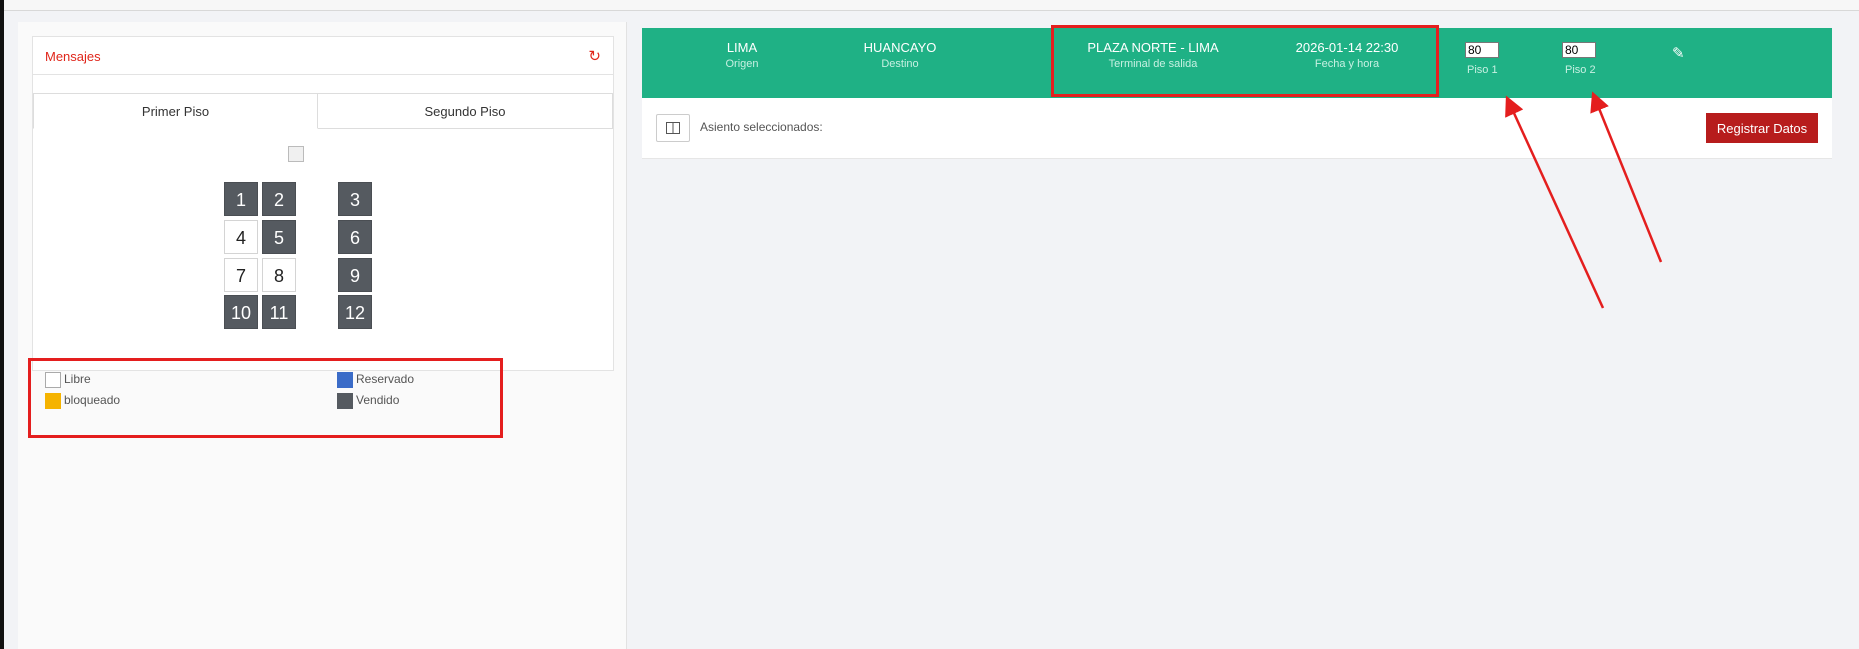 The image size is (1859, 649). I want to click on reservado-swatch, so click(345, 379).